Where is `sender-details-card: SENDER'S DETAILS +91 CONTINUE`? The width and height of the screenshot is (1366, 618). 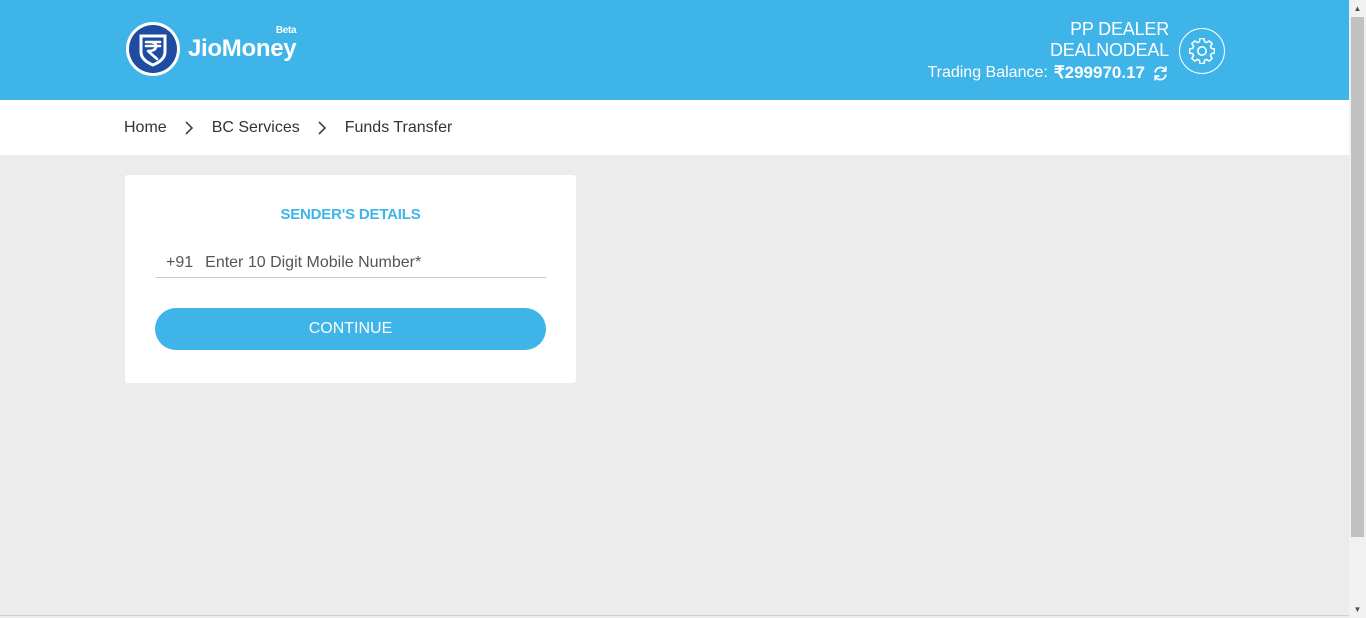 sender-details-card: SENDER'S DETAILS +91 CONTINUE is located at coordinates (350, 279).